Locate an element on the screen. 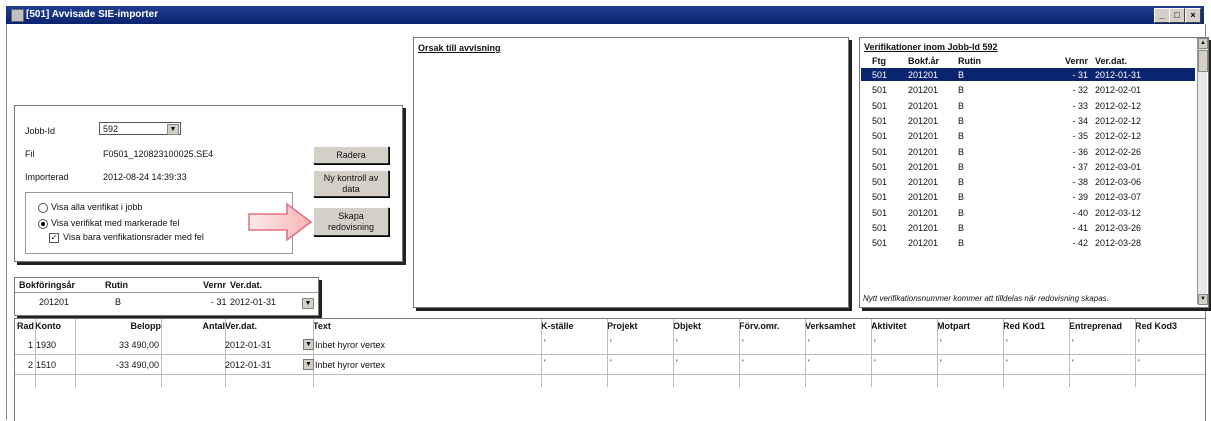  rader-col-header: Entreprenad is located at coordinates (1096, 326).